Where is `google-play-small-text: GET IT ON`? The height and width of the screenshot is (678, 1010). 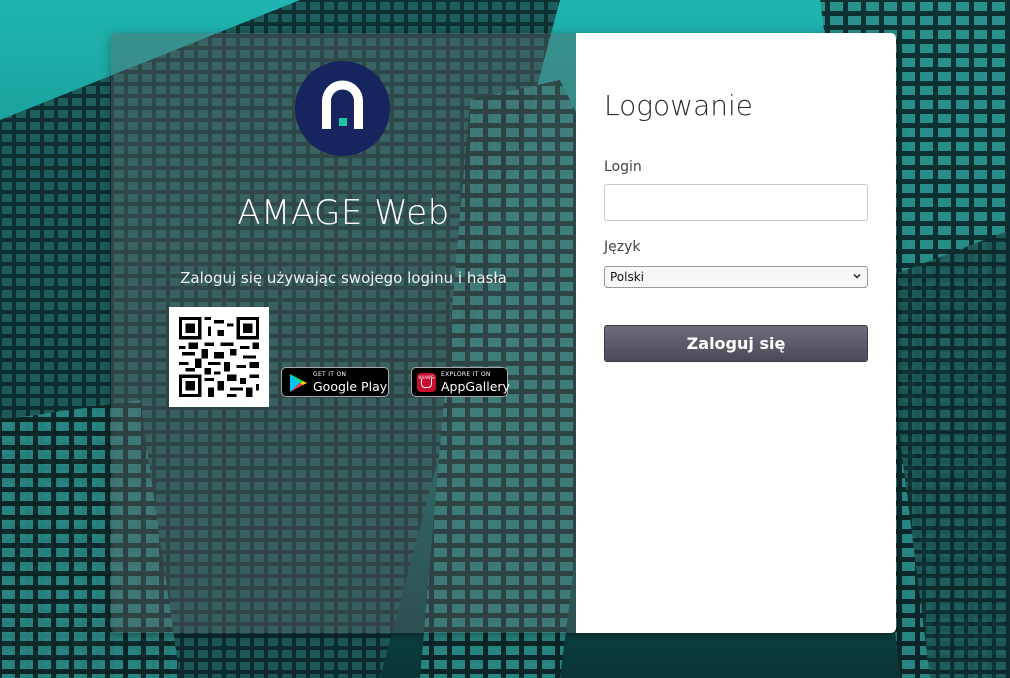
google-play-small-text: GET IT ON is located at coordinates (330, 374).